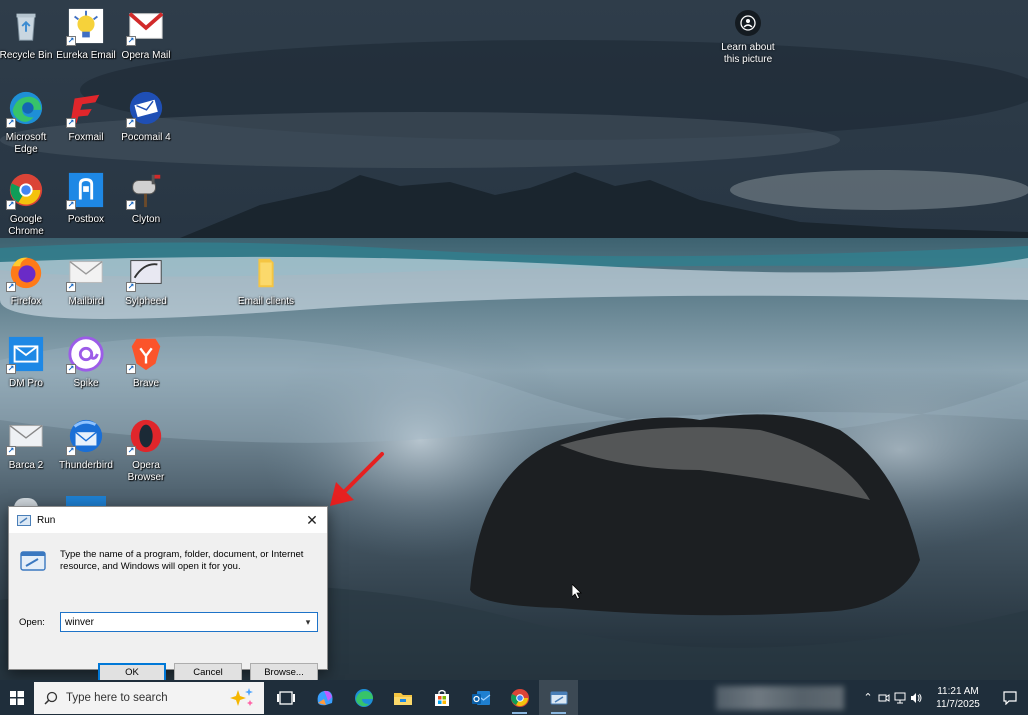  What do you see at coordinates (308, 622) in the screenshot?
I see `chevron-down-icon: ▾` at bounding box center [308, 622].